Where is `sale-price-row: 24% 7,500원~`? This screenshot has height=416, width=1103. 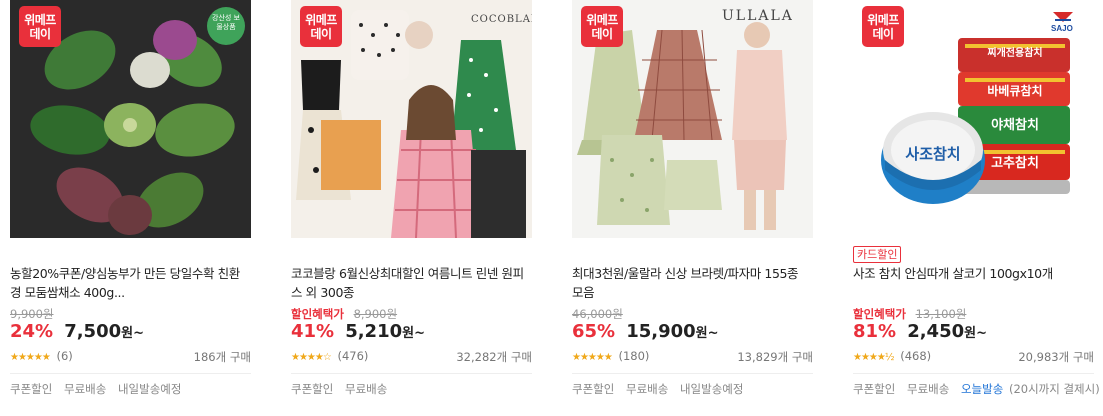 sale-price-row: 24% 7,500원~ is located at coordinates (77, 331).